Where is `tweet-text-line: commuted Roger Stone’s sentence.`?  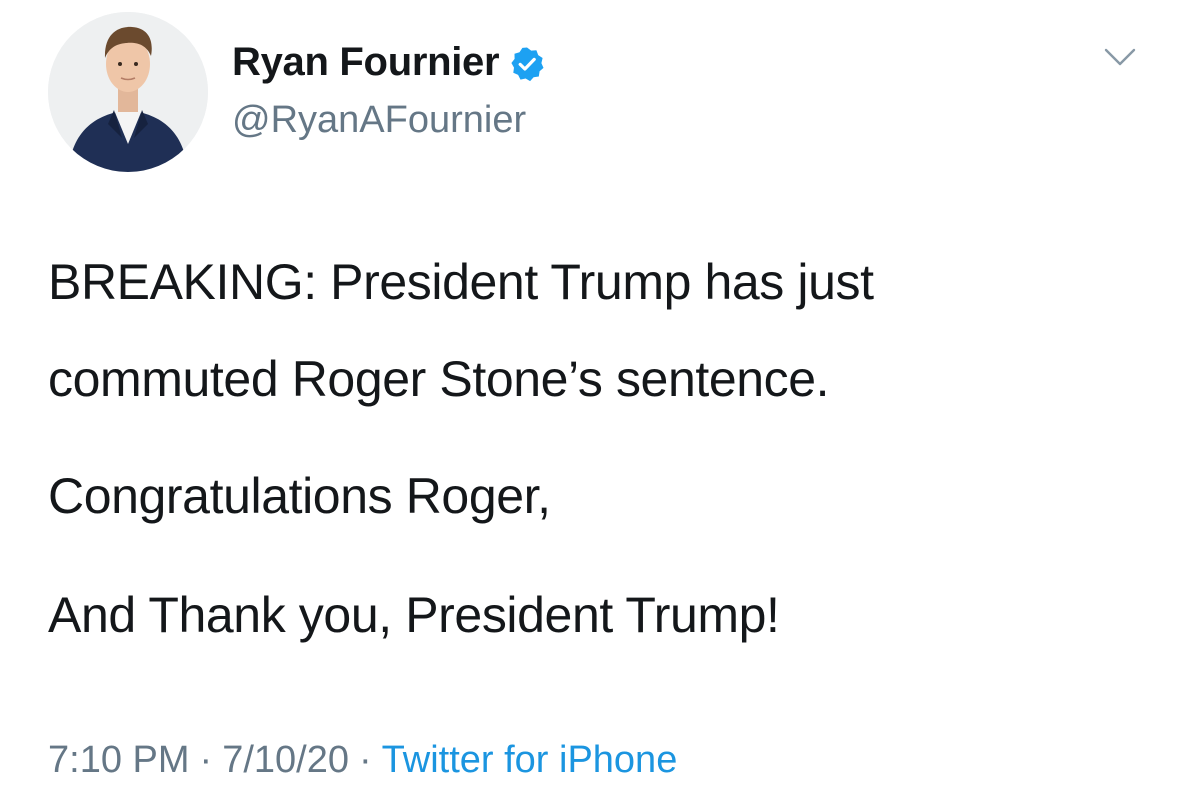 tweet-text-line: commuted Roger Stone’s sentence. is located at coordinates (439, 379).